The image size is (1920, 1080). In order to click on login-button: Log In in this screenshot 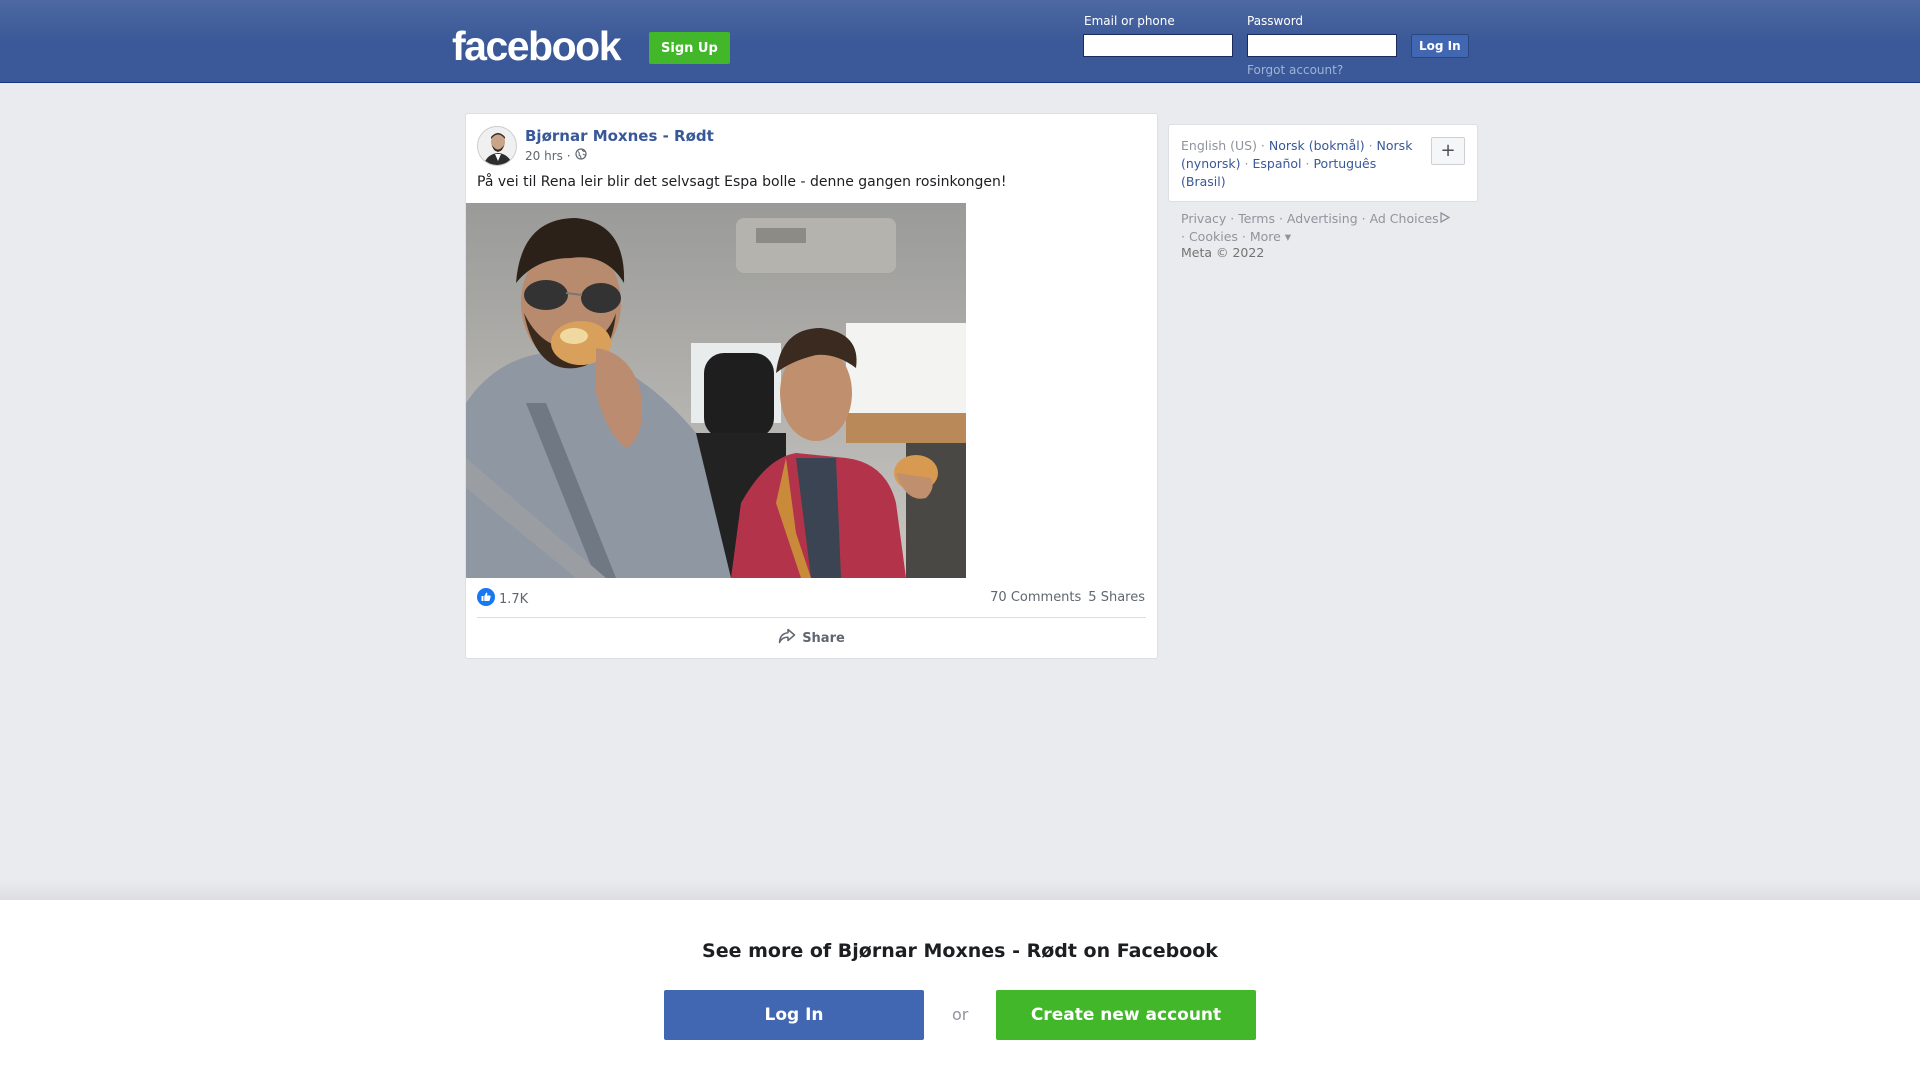, I will do `click(1440, 46)`.